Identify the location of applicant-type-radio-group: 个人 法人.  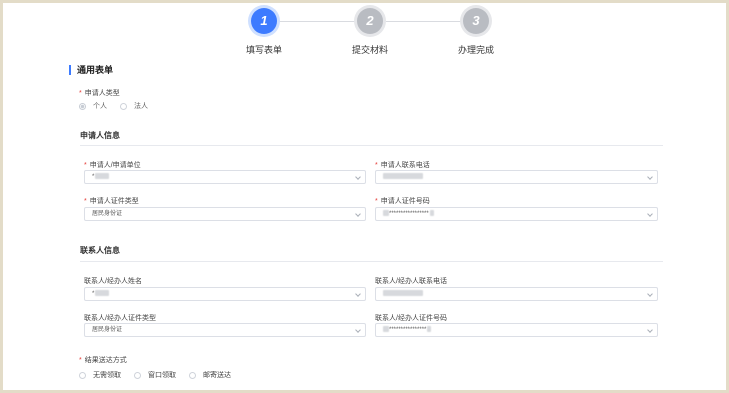
(120, 106).